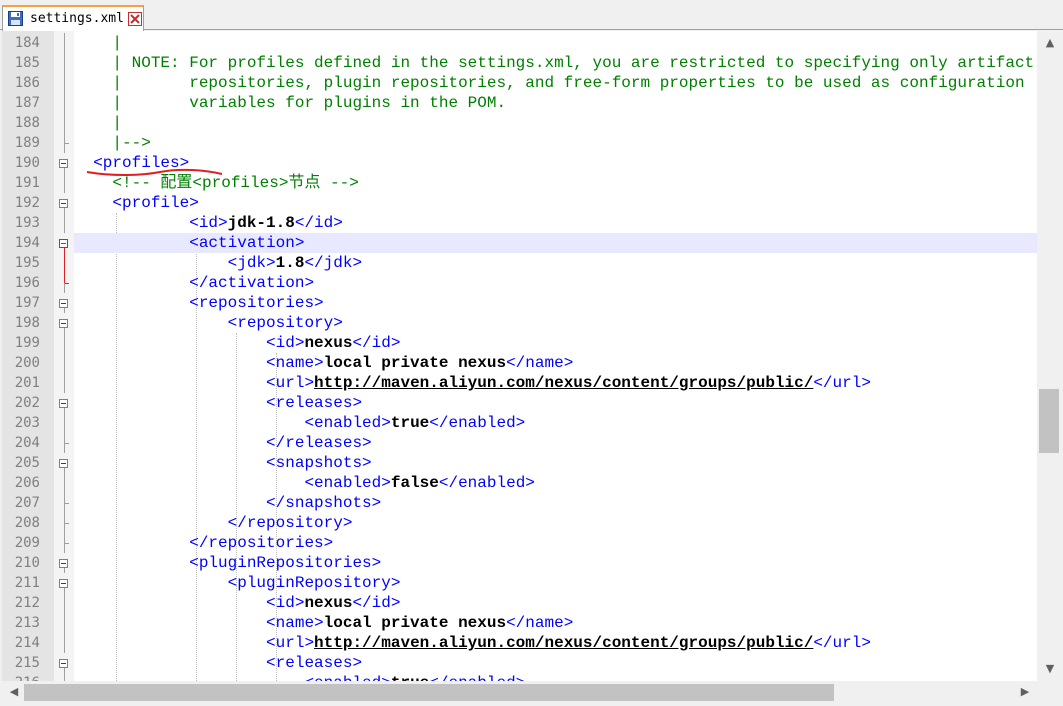 Image resolution: width=1063 pixels, height=706 pixels. I want to click on line-number: 186, so click(27, 83).